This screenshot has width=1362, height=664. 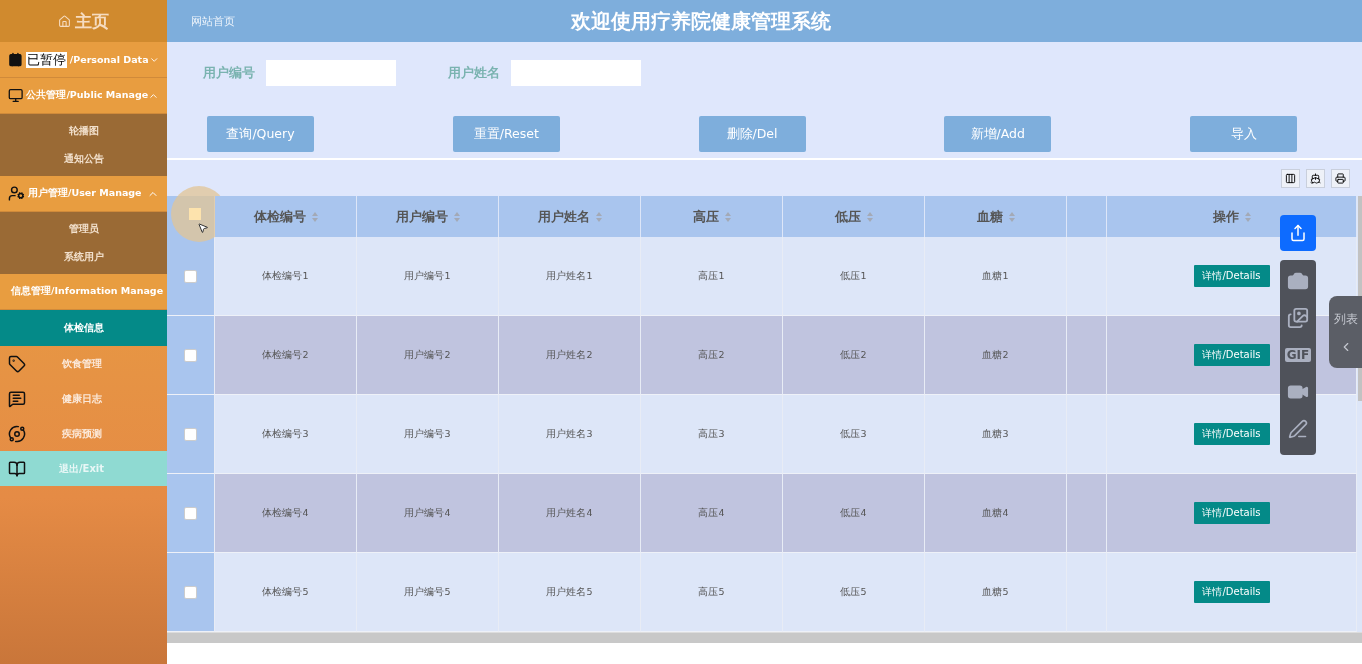 What do you see at coordinates (847, 216) in the screenshot?
I see `column-header: 低压` at bounding box center [847, 216].